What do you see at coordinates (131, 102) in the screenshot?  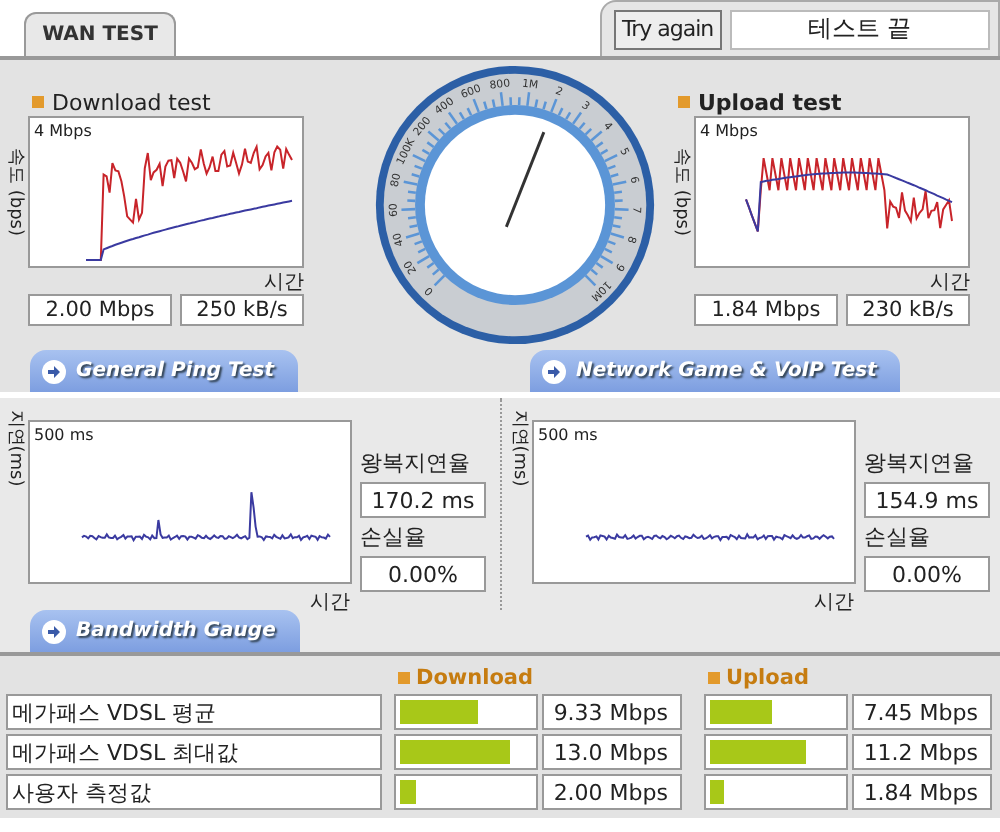 I see `panel-title: Download test` at bounding box center [131, 102].